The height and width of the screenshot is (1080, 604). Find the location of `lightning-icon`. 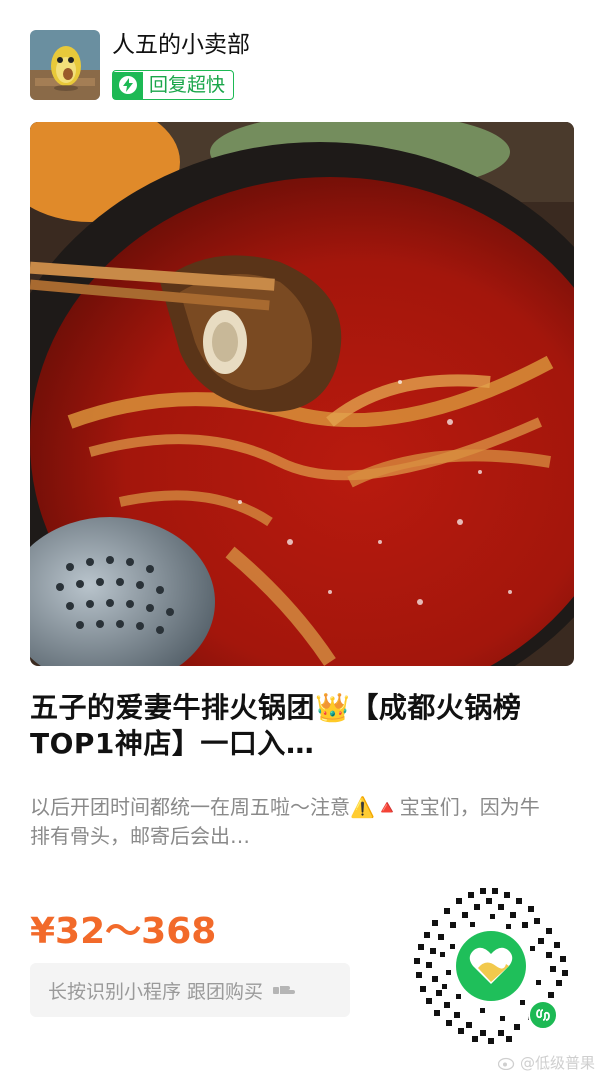

lightning-icon is located at coordinates (128, 85).